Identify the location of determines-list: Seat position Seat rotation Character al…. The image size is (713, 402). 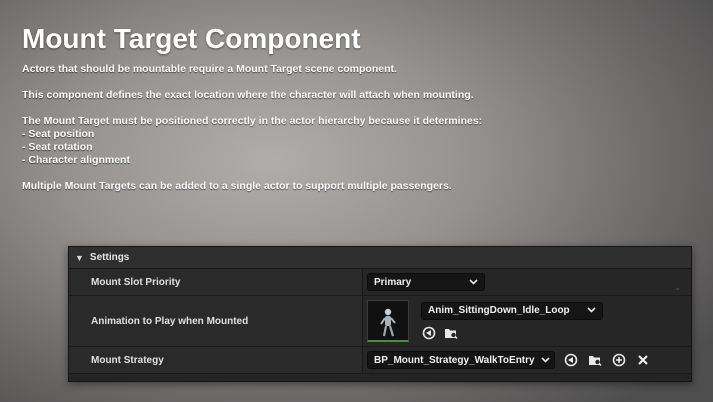
(352, 147).